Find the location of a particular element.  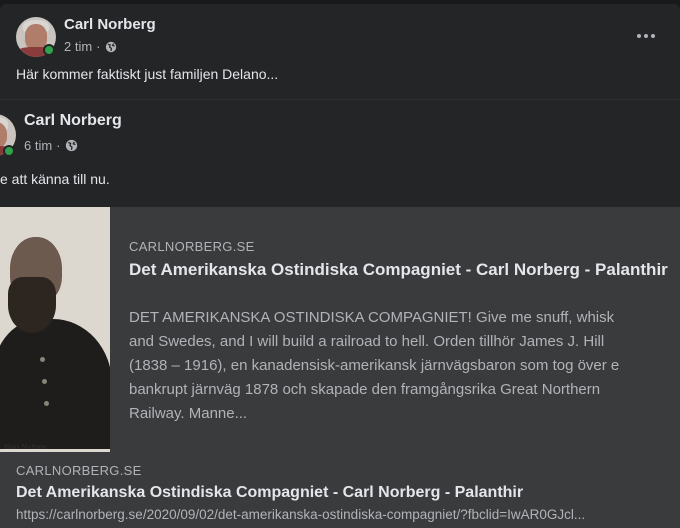

shared-author-name: Carl Norberg is located at coordinates (73, 120).